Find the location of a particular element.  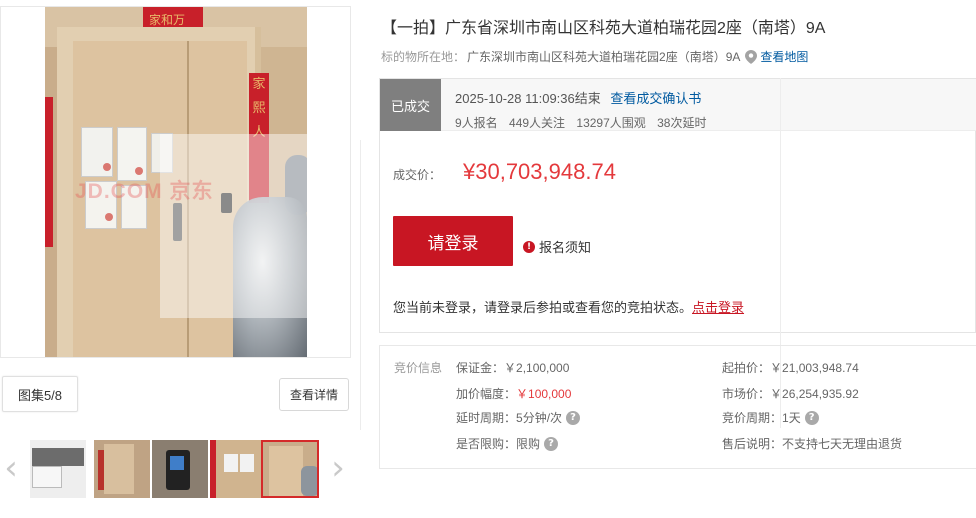

red-couplet-top: 家和万 is located at coordinates (173, 18).